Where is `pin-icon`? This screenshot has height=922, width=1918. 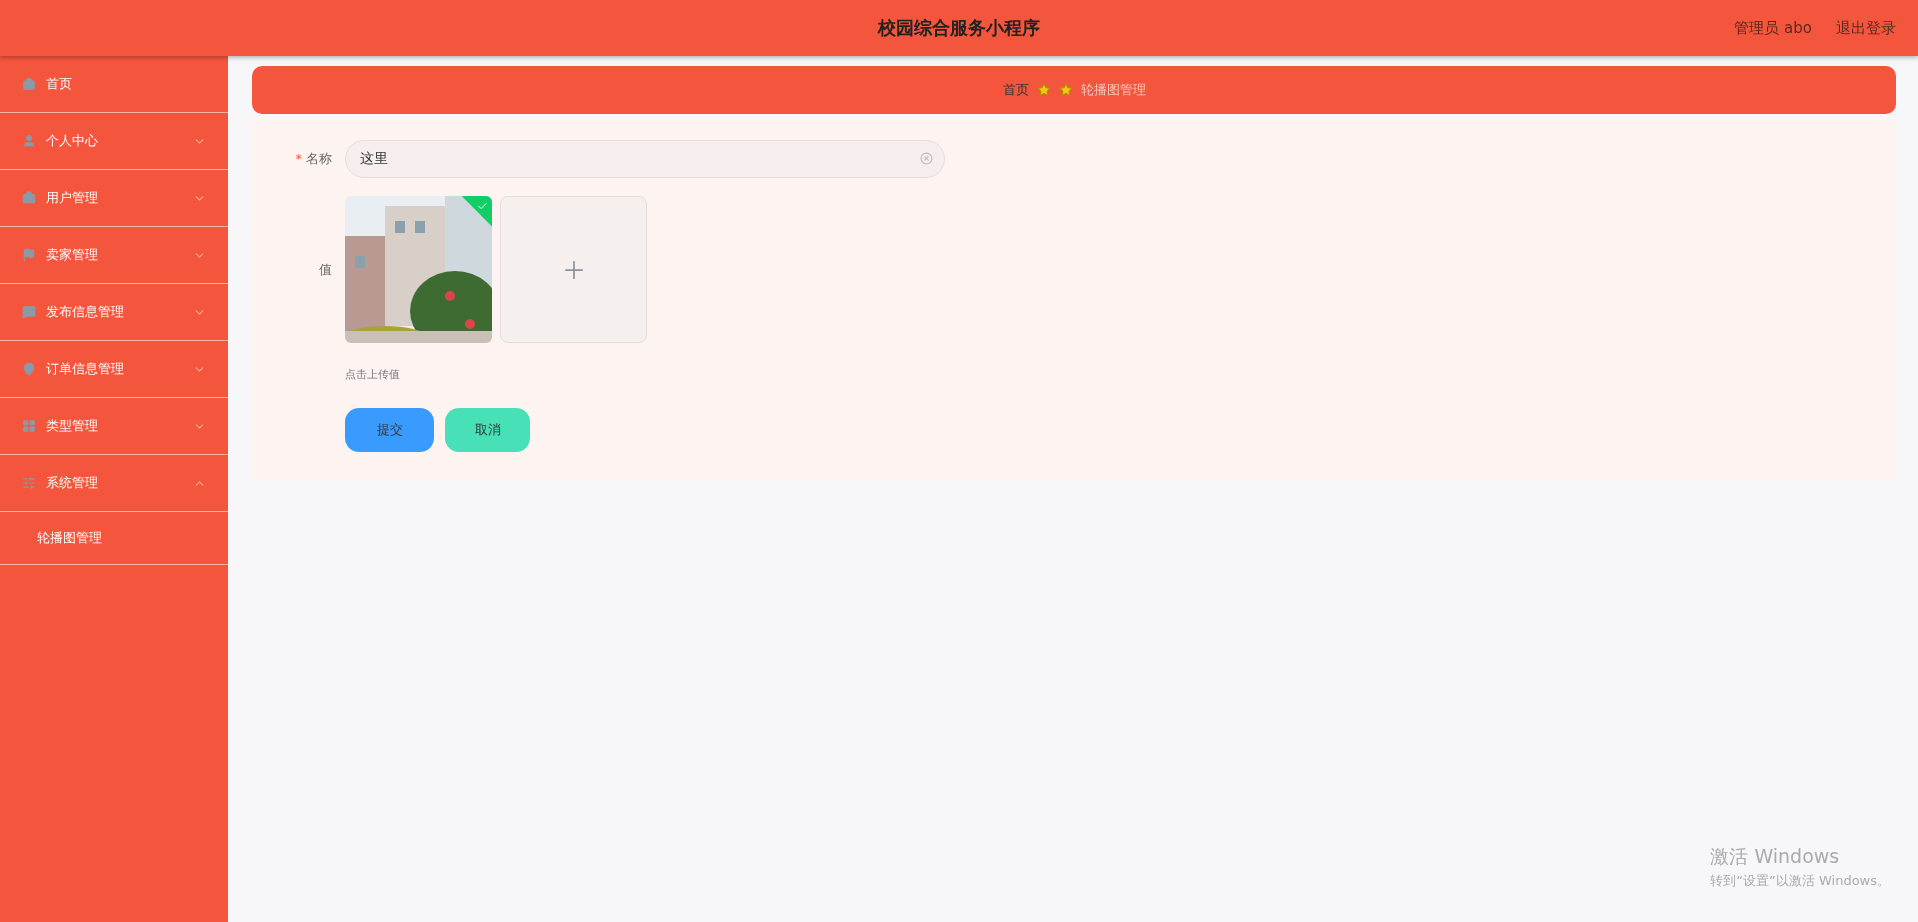
pin-icon is located at coordinates (29, 369).